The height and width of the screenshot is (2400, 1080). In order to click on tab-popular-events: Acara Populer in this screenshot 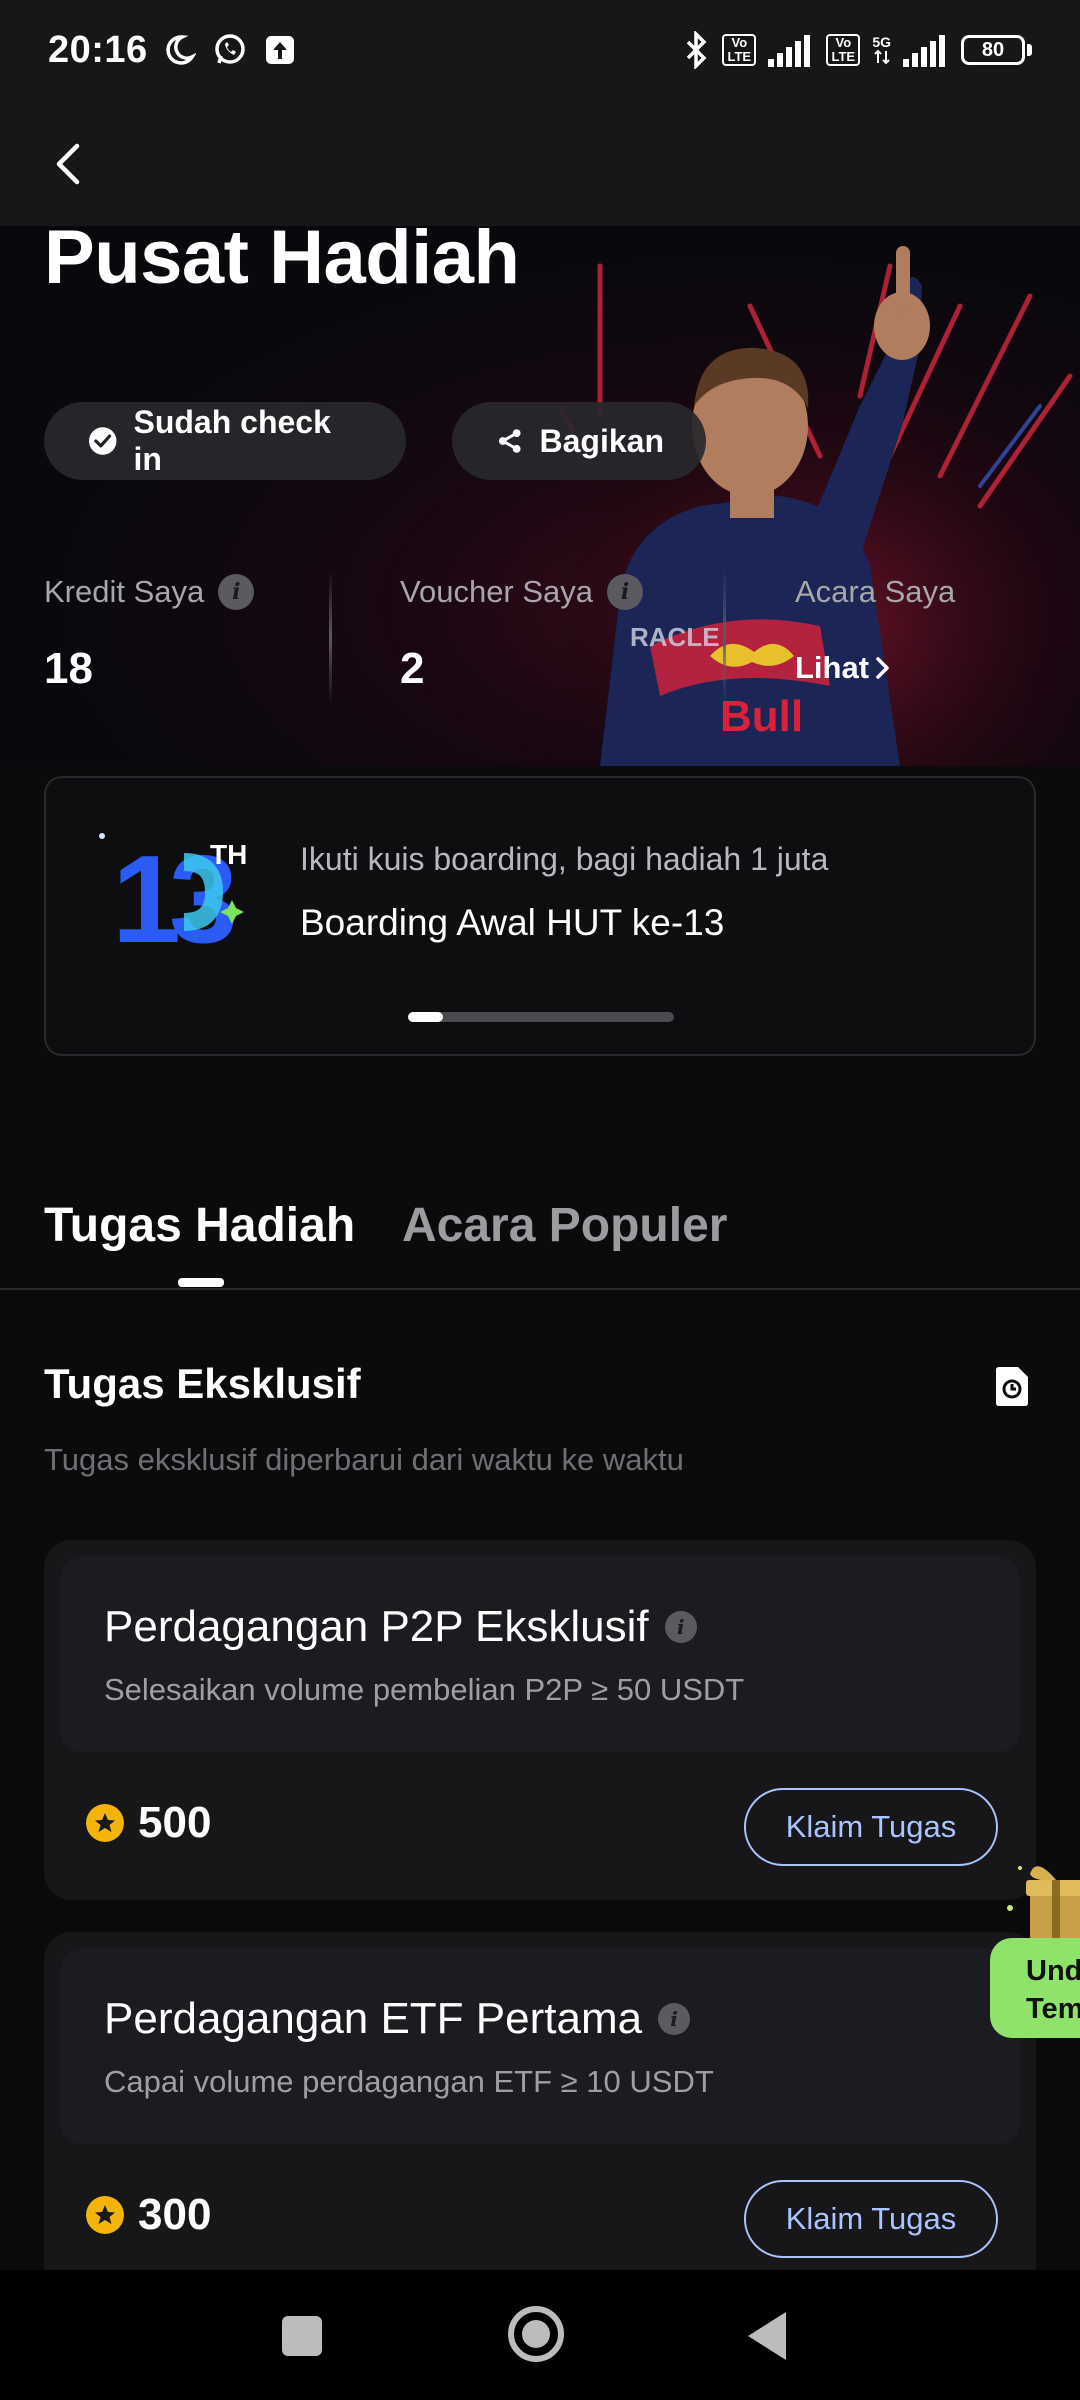, I will do `click(564, 1225)`.